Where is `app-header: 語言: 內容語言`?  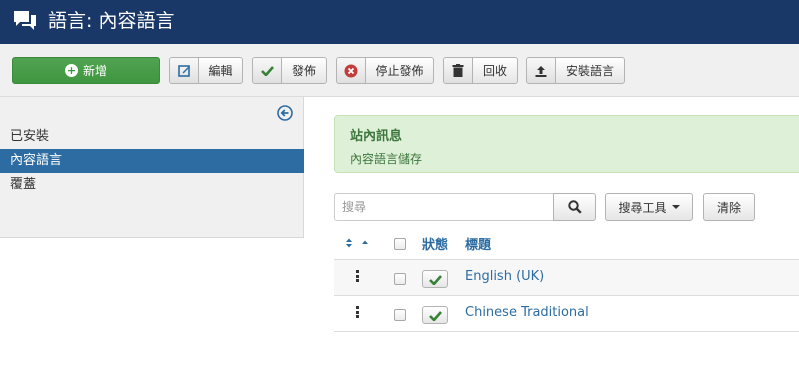 app-header: 語言: 內容語言 is located at coordinates (399, 22).